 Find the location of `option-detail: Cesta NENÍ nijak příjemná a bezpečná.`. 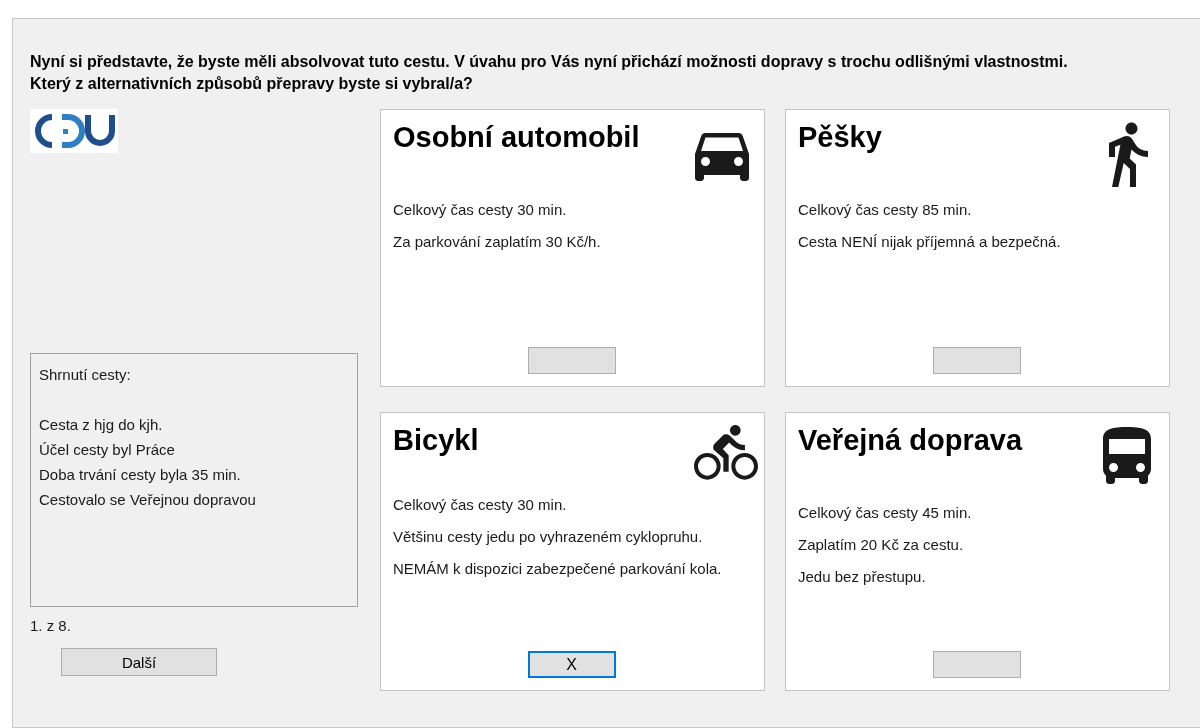

option-detail: Cesta NENÍ nijak příjemná a bezpečná. is located at coordinates (930, 242).